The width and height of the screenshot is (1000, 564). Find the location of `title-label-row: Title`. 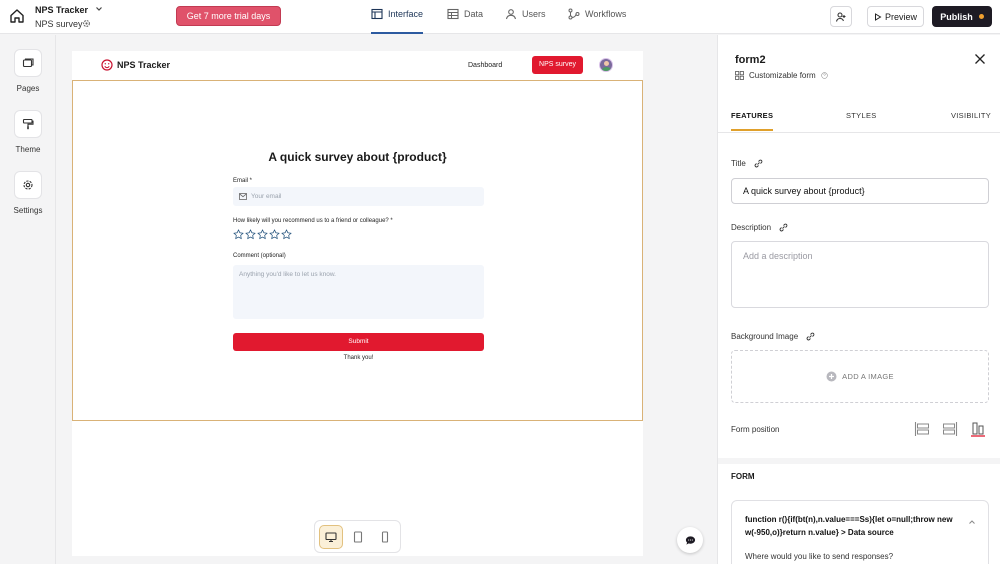

title-label-row: Title is located at coordinates (747, 163).